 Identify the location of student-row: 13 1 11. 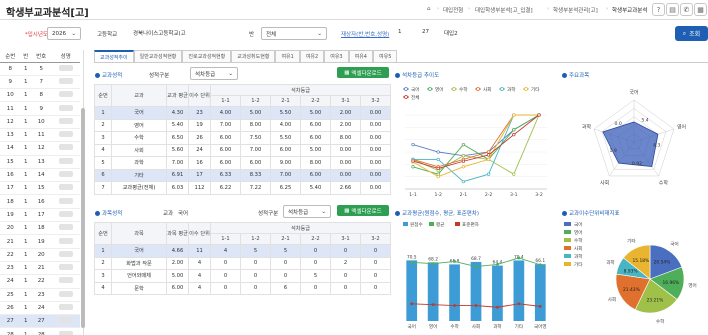
(40, 135).